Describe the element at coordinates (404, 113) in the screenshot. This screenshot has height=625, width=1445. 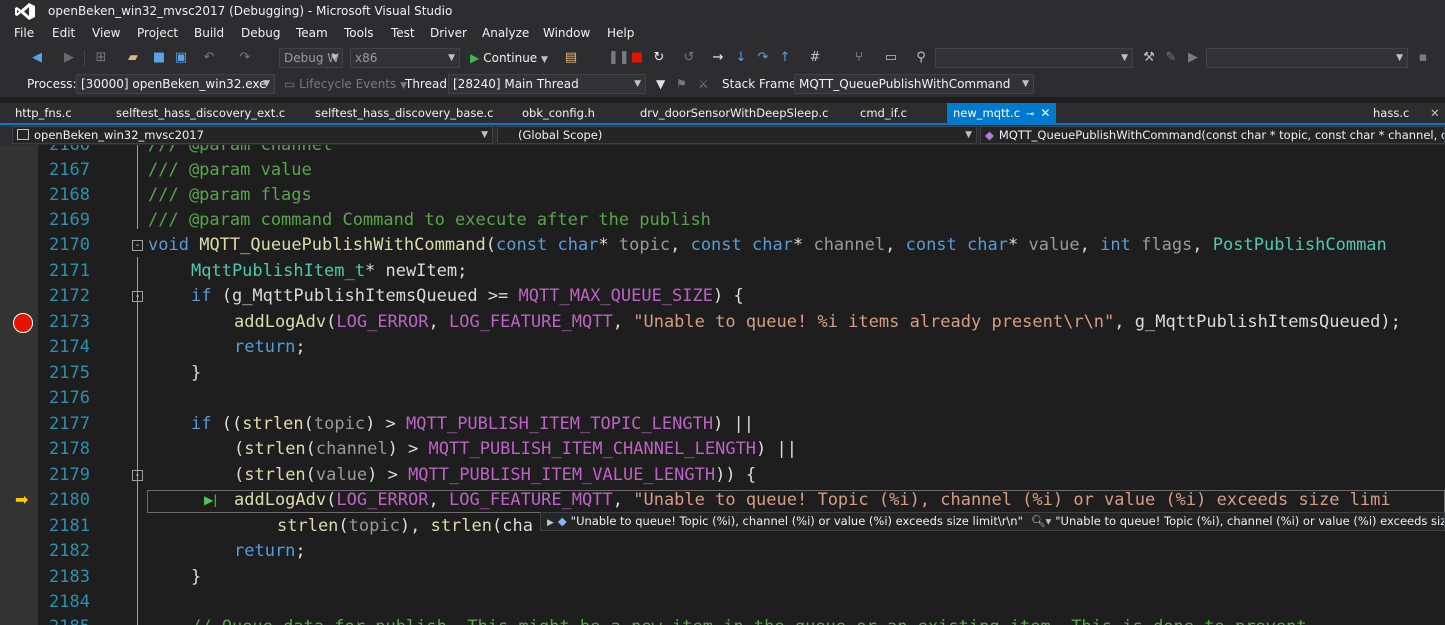
I see `tab-selftest-hass-discovery-base: selftest_hass_discovery_base.c` at that location.